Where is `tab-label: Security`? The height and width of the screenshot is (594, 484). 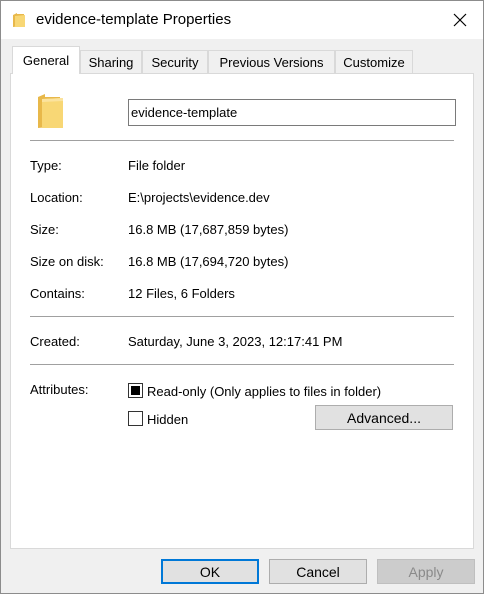
tab-label: Security is located at coordinates (175, 62).